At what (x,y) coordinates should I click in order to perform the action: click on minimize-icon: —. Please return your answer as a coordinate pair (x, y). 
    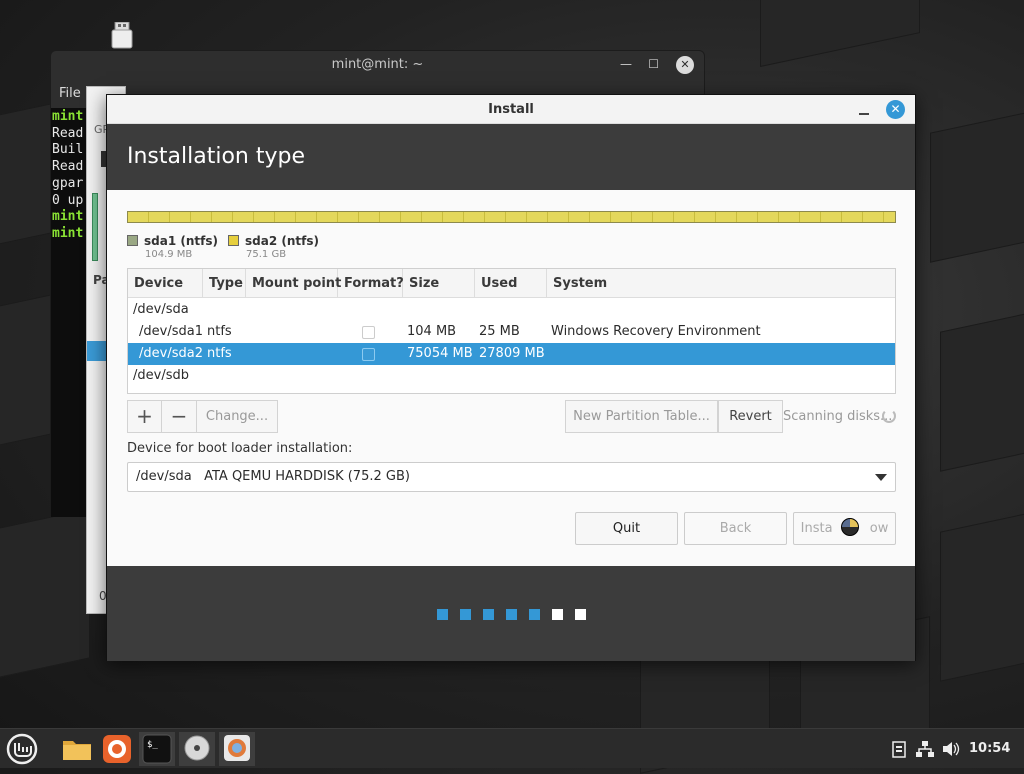
    Looking at the image, I should click on (626, 64).